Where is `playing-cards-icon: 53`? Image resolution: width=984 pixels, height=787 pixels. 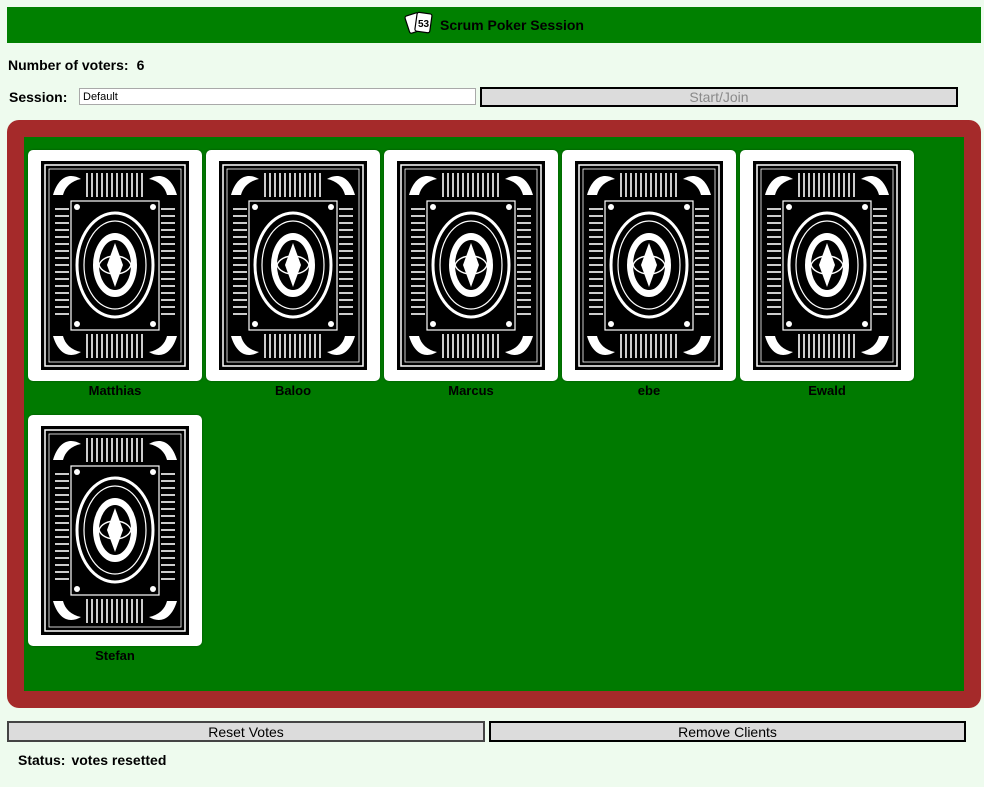 playing-cards-icon: 53 is located at coordinates (418, 22).